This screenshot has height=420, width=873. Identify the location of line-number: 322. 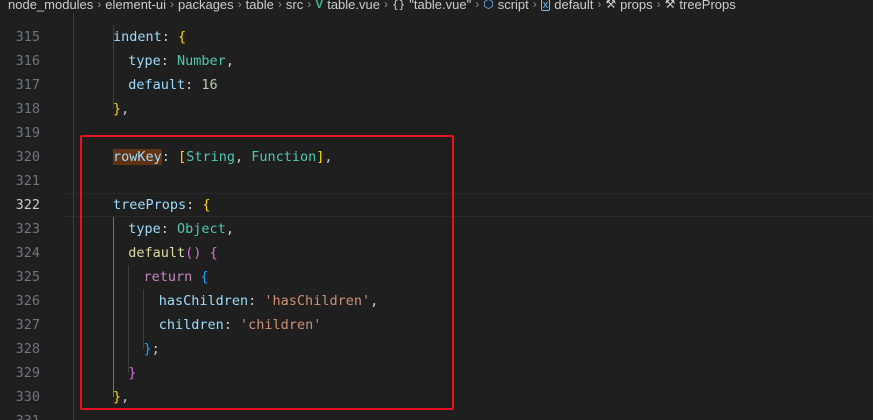
(27, 205).